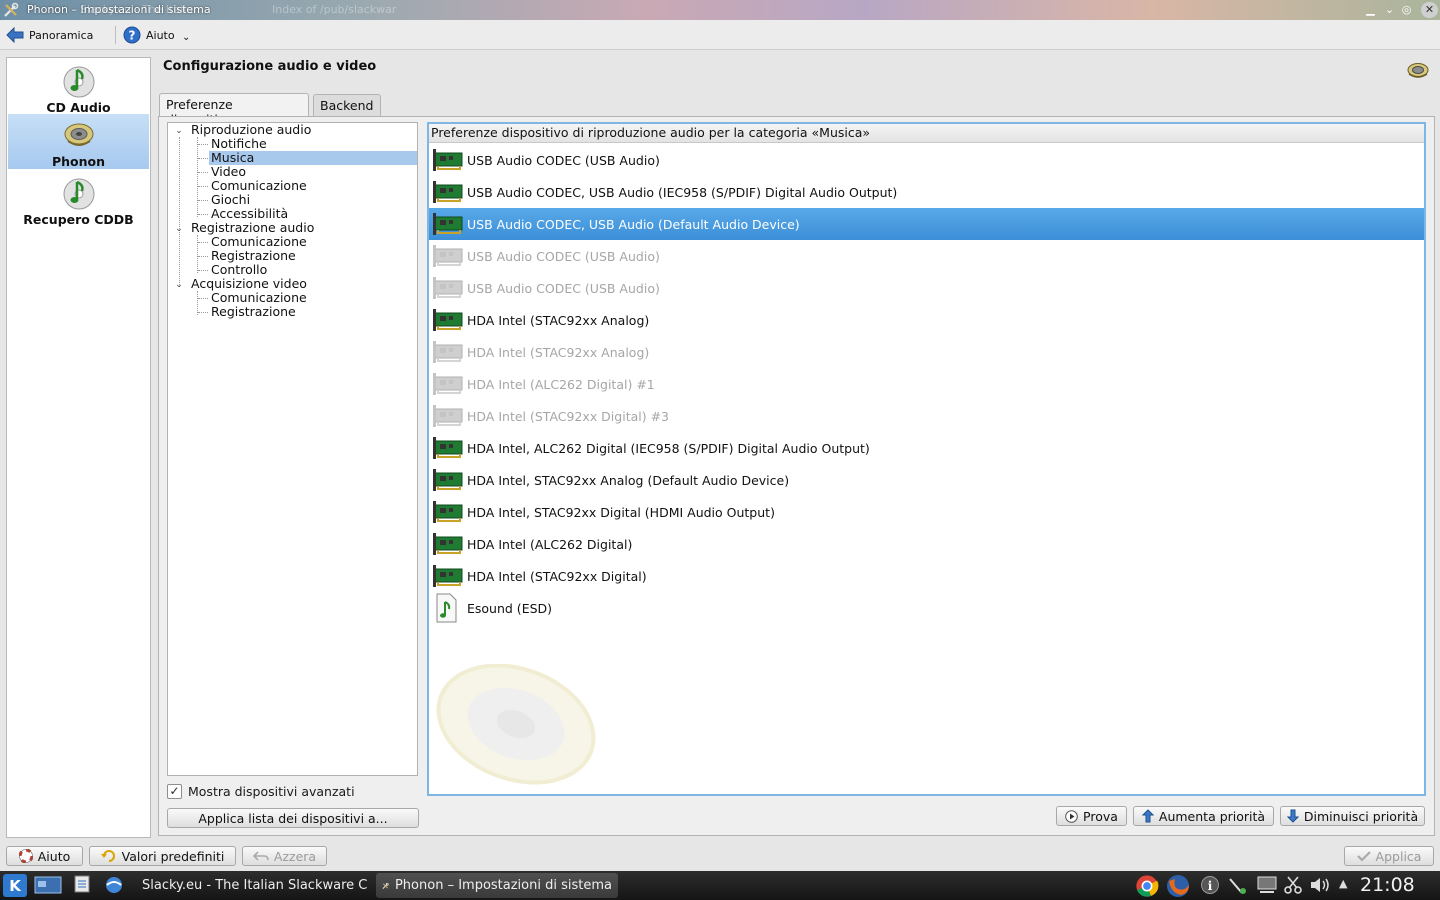 Image resolution: width=1440 pixels, height=900 pixels. I want to click on task-system-settings: Phonon – Impostazioni di sistema, so click(497, 885).